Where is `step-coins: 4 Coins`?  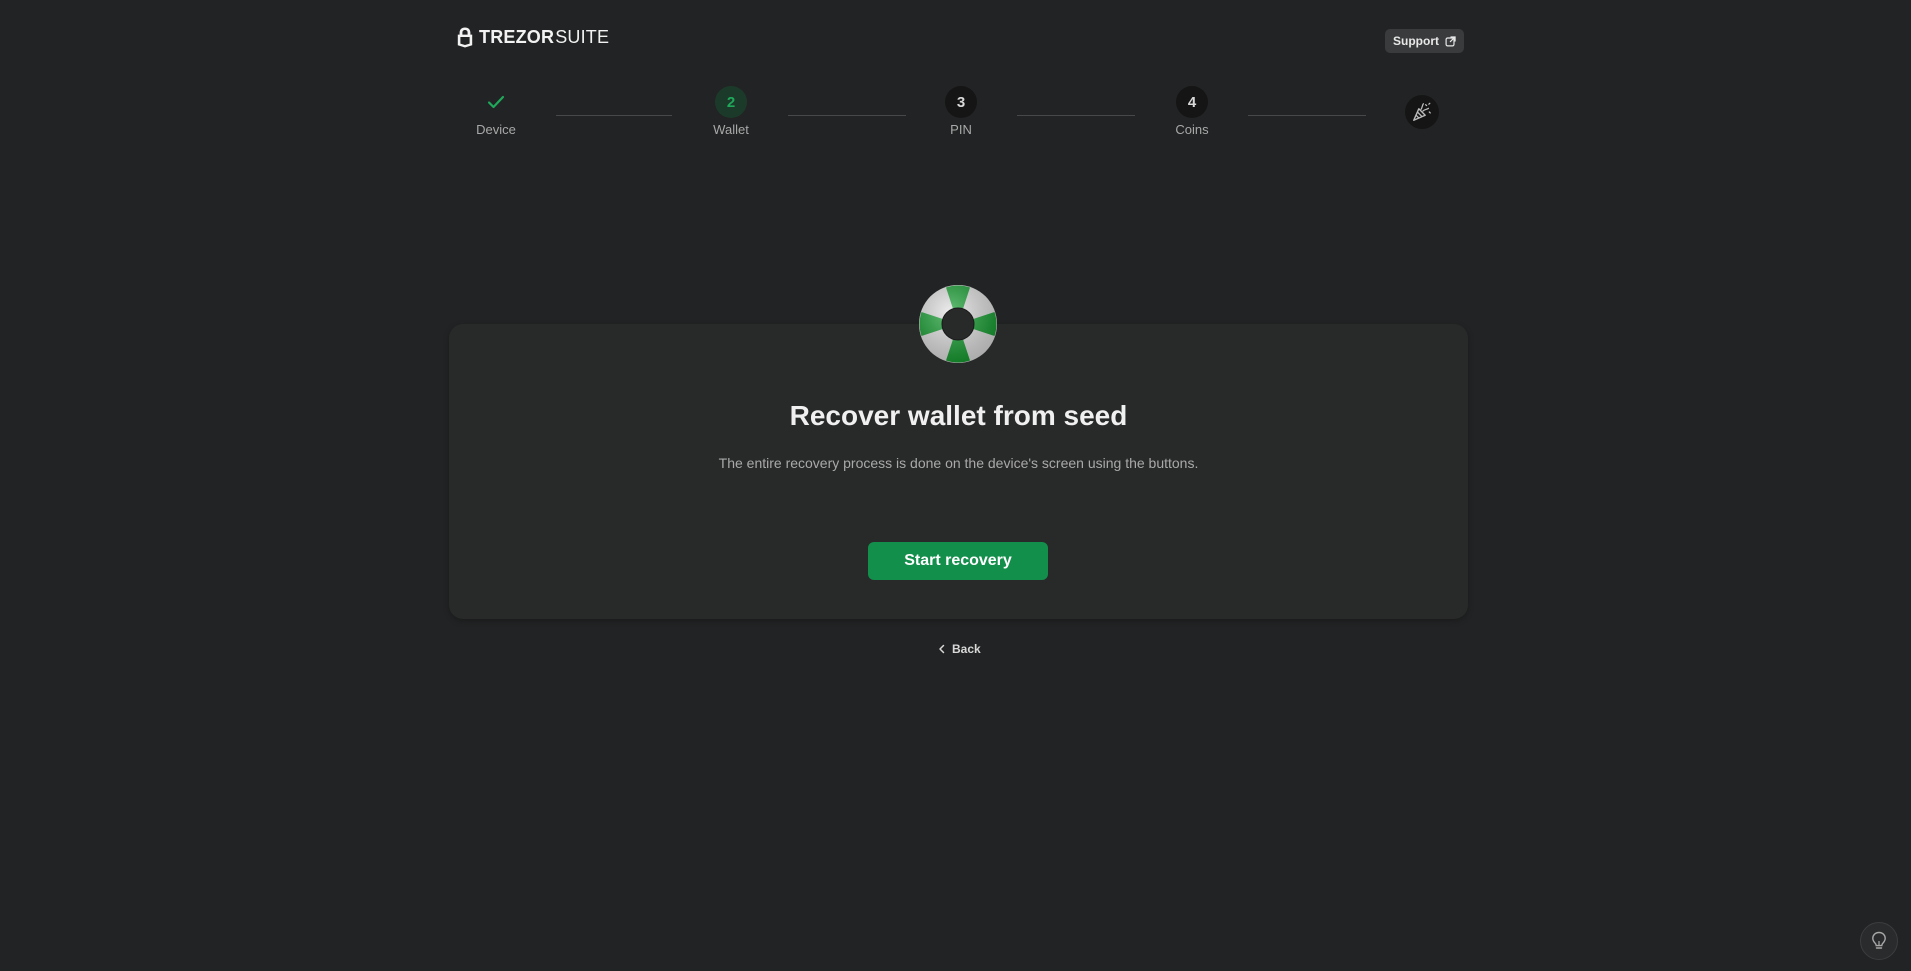
step-coins: 4 Coins is located at coordinates (1192, 111).